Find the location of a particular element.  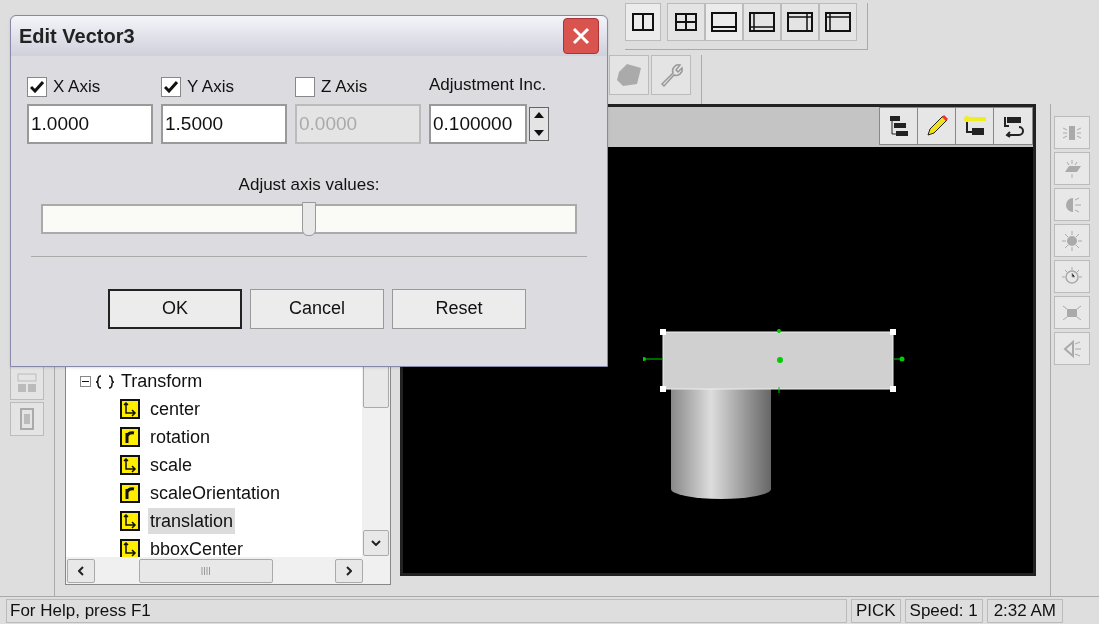

spin-button is located at coordinates (539, 124).